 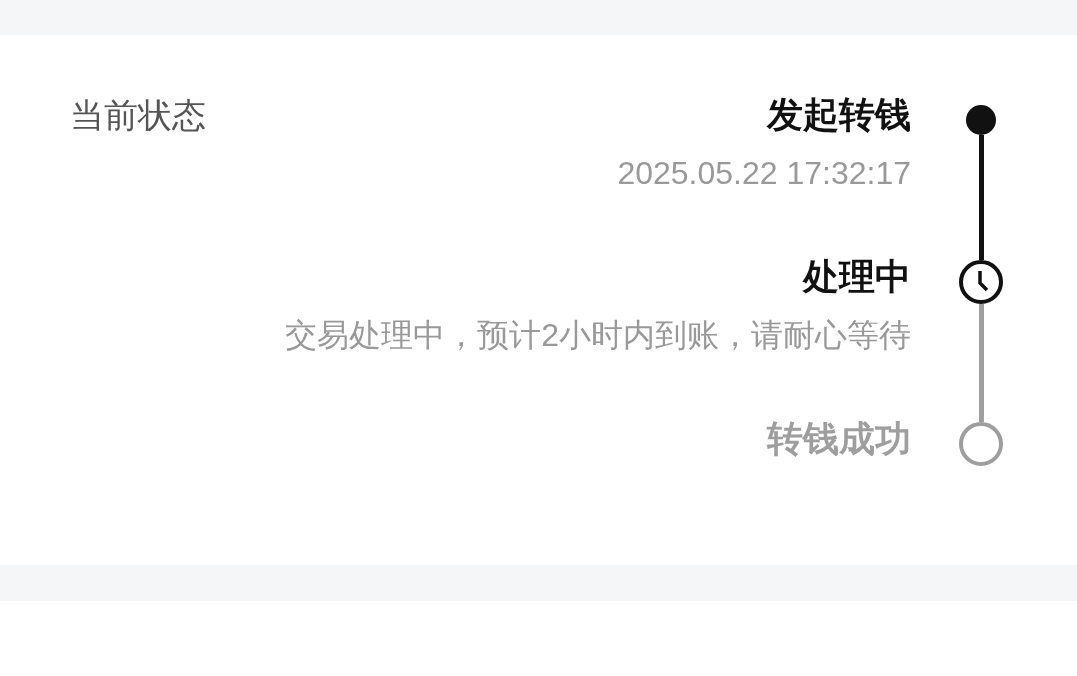 What do you see at coordinates (981, 444) in the screenshot?
I see `empty-circle-icon` at bounding box center [981, 444].